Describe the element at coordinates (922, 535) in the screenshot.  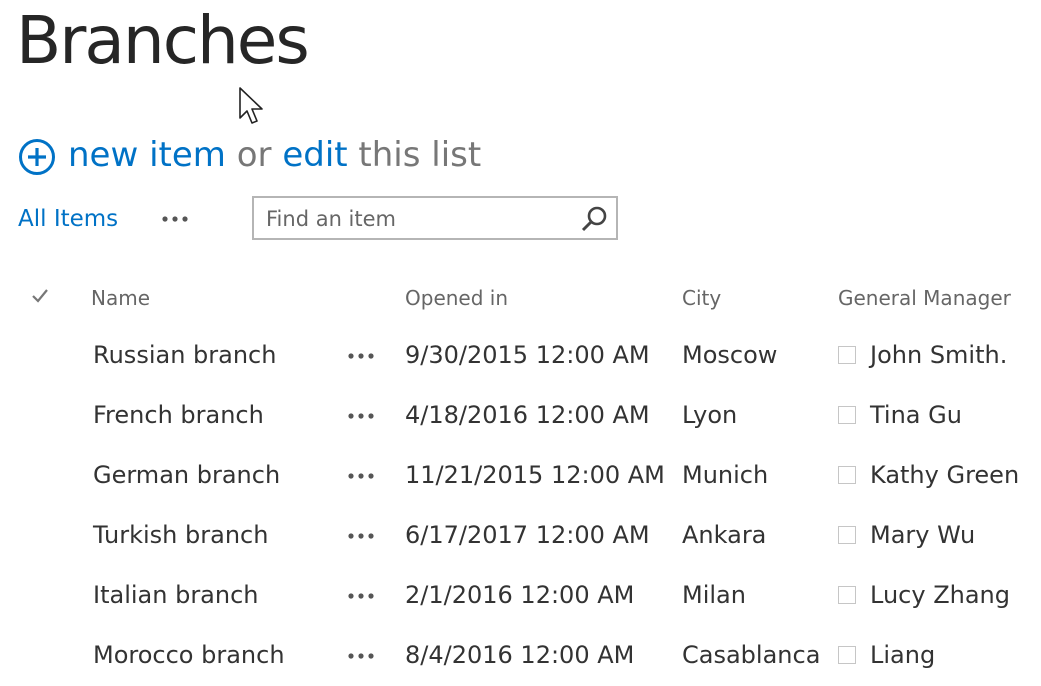
I see `row-general-manager: Mary Wu` at that location.